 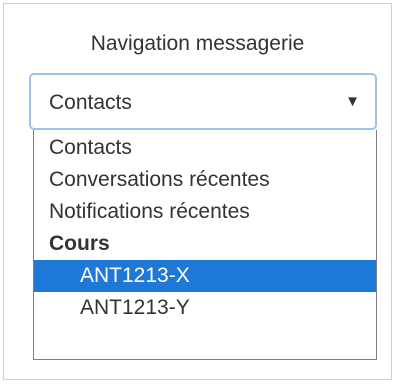 I want to click on option-ant1213-y: ANT1213-Y, so click(x=205, y=308).